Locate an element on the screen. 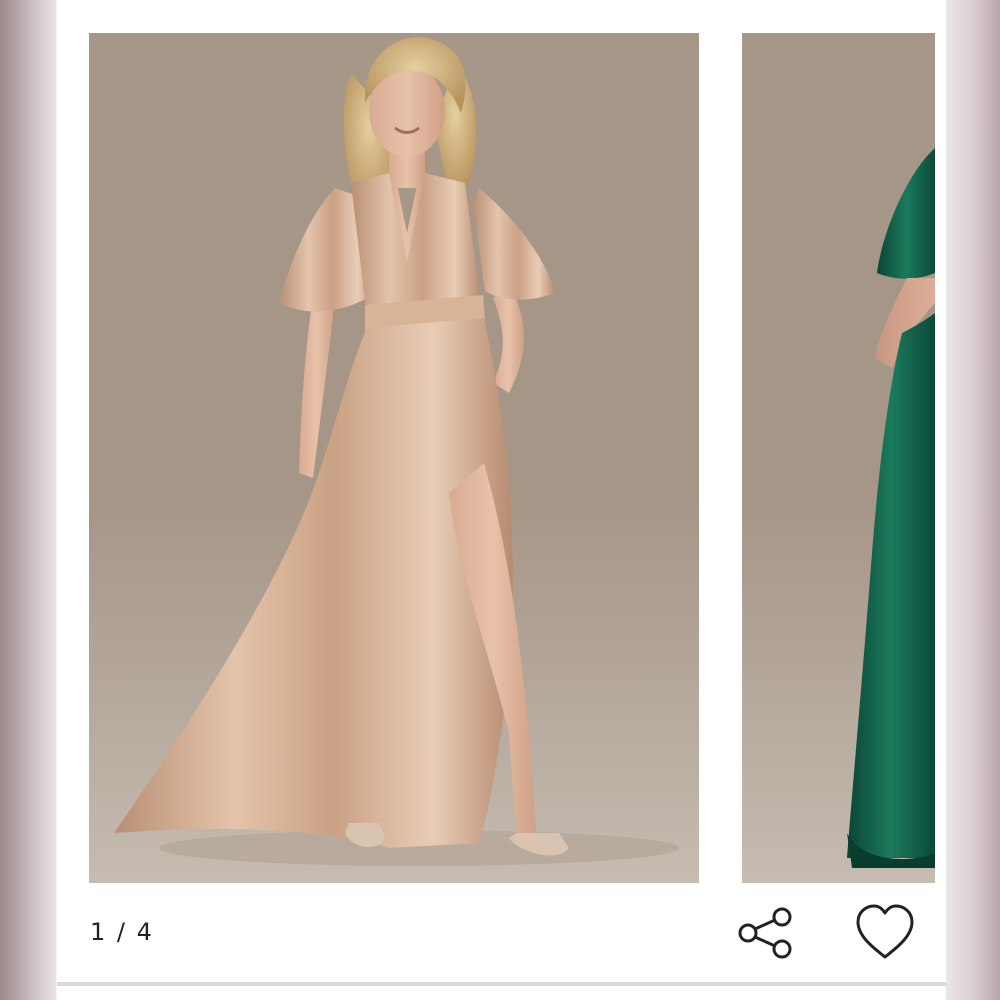 This screenshot has height=1000, width=1000. slide-counter: 1 / 4 is located at coordinates (122, 932).